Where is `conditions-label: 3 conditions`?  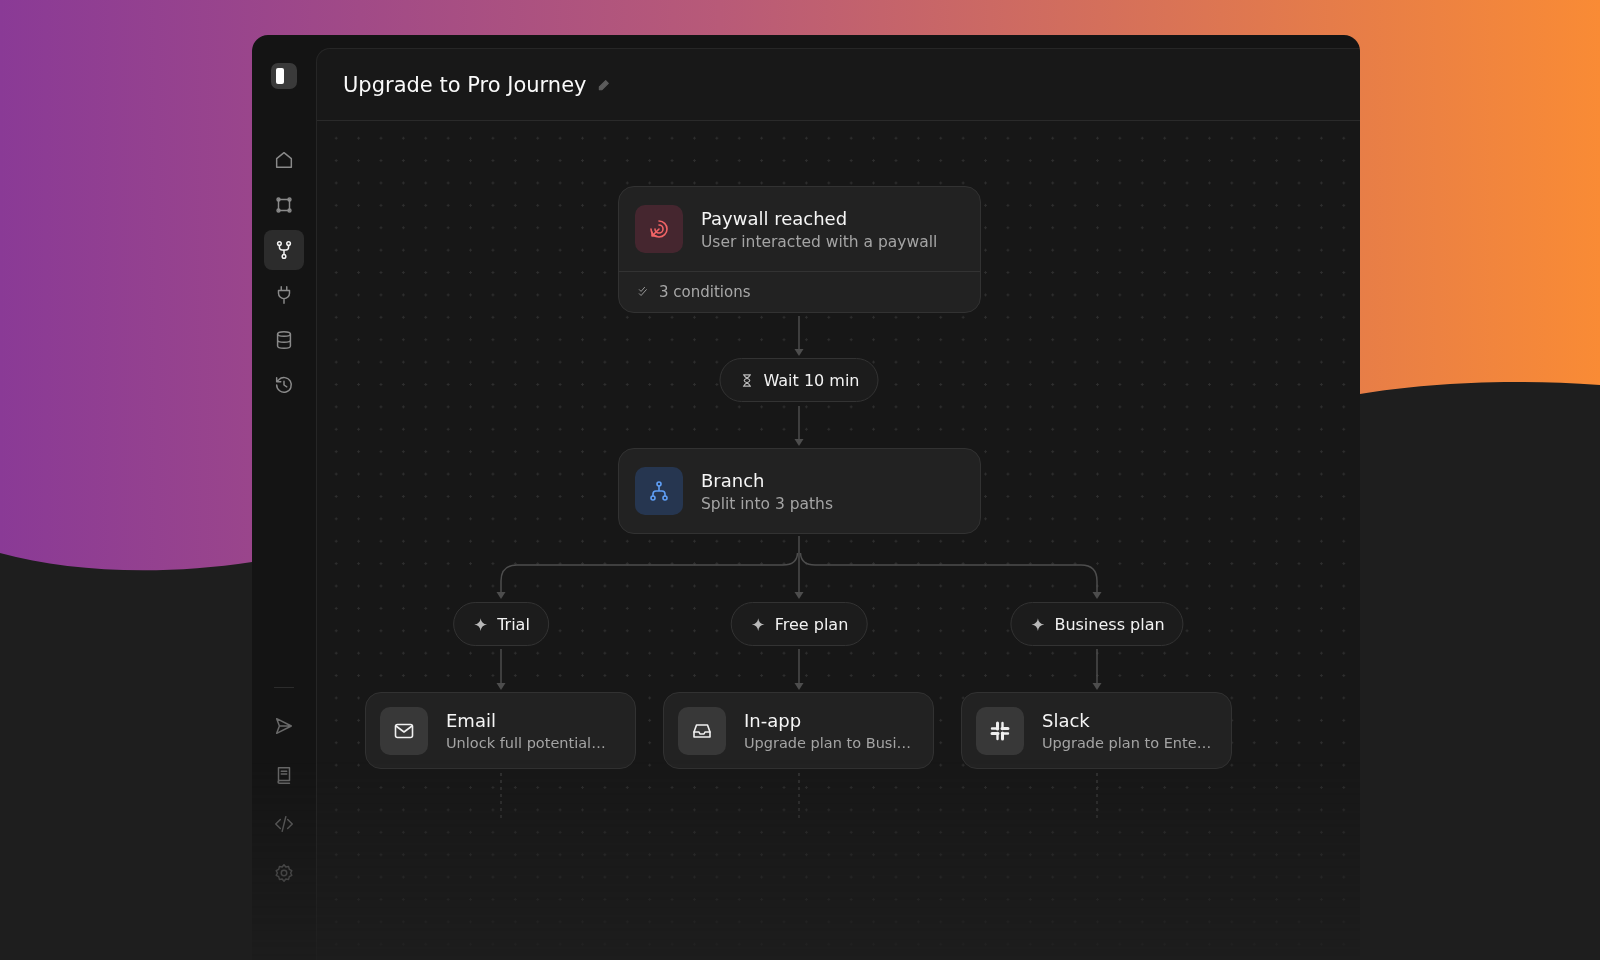 conditions-label: 3 conditions is located at coordinates (705, 292).